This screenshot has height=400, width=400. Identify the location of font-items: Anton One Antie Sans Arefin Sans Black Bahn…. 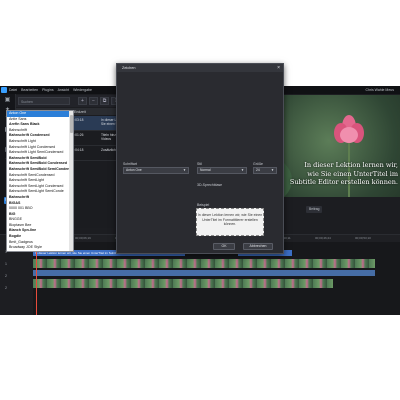
(40, 181).